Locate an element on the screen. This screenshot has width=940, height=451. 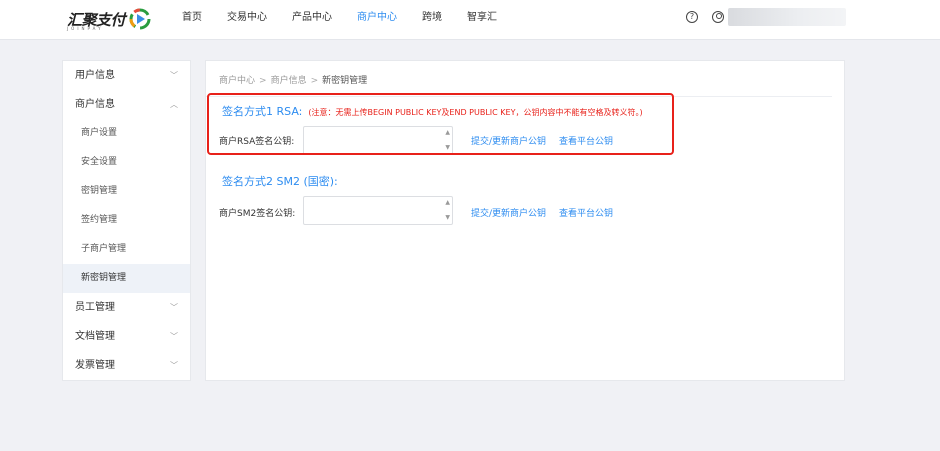
rsa-highlight-box is located at coordinates (440, 124).